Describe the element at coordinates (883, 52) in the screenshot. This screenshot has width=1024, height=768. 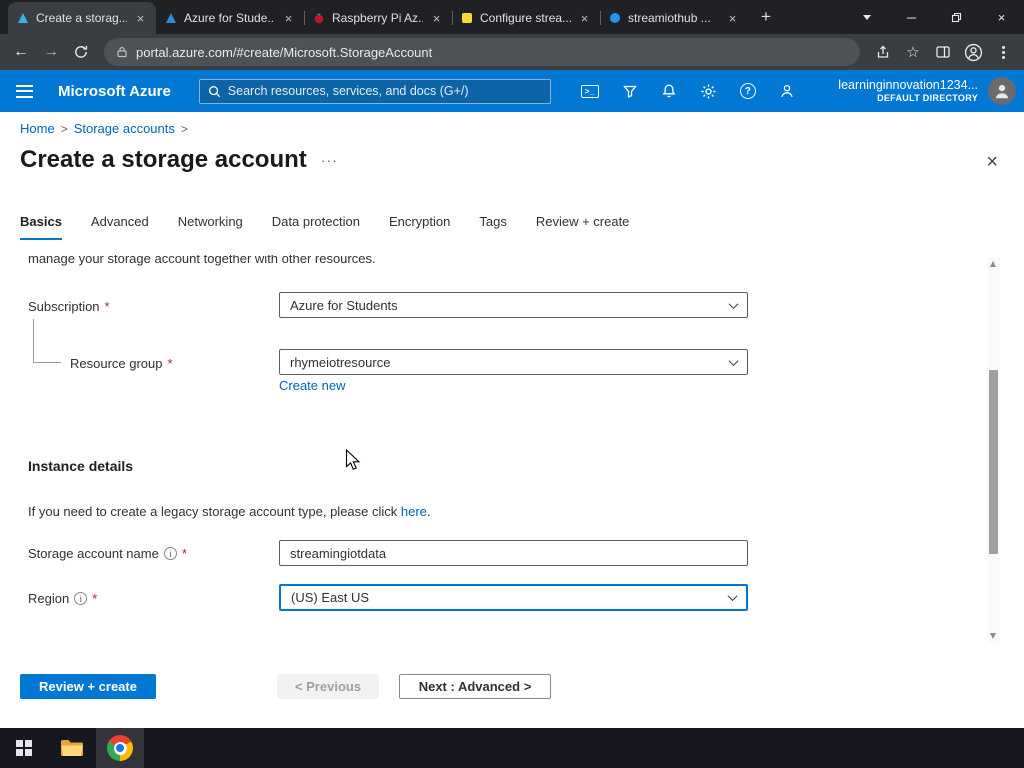
I see `share-button` at that location.